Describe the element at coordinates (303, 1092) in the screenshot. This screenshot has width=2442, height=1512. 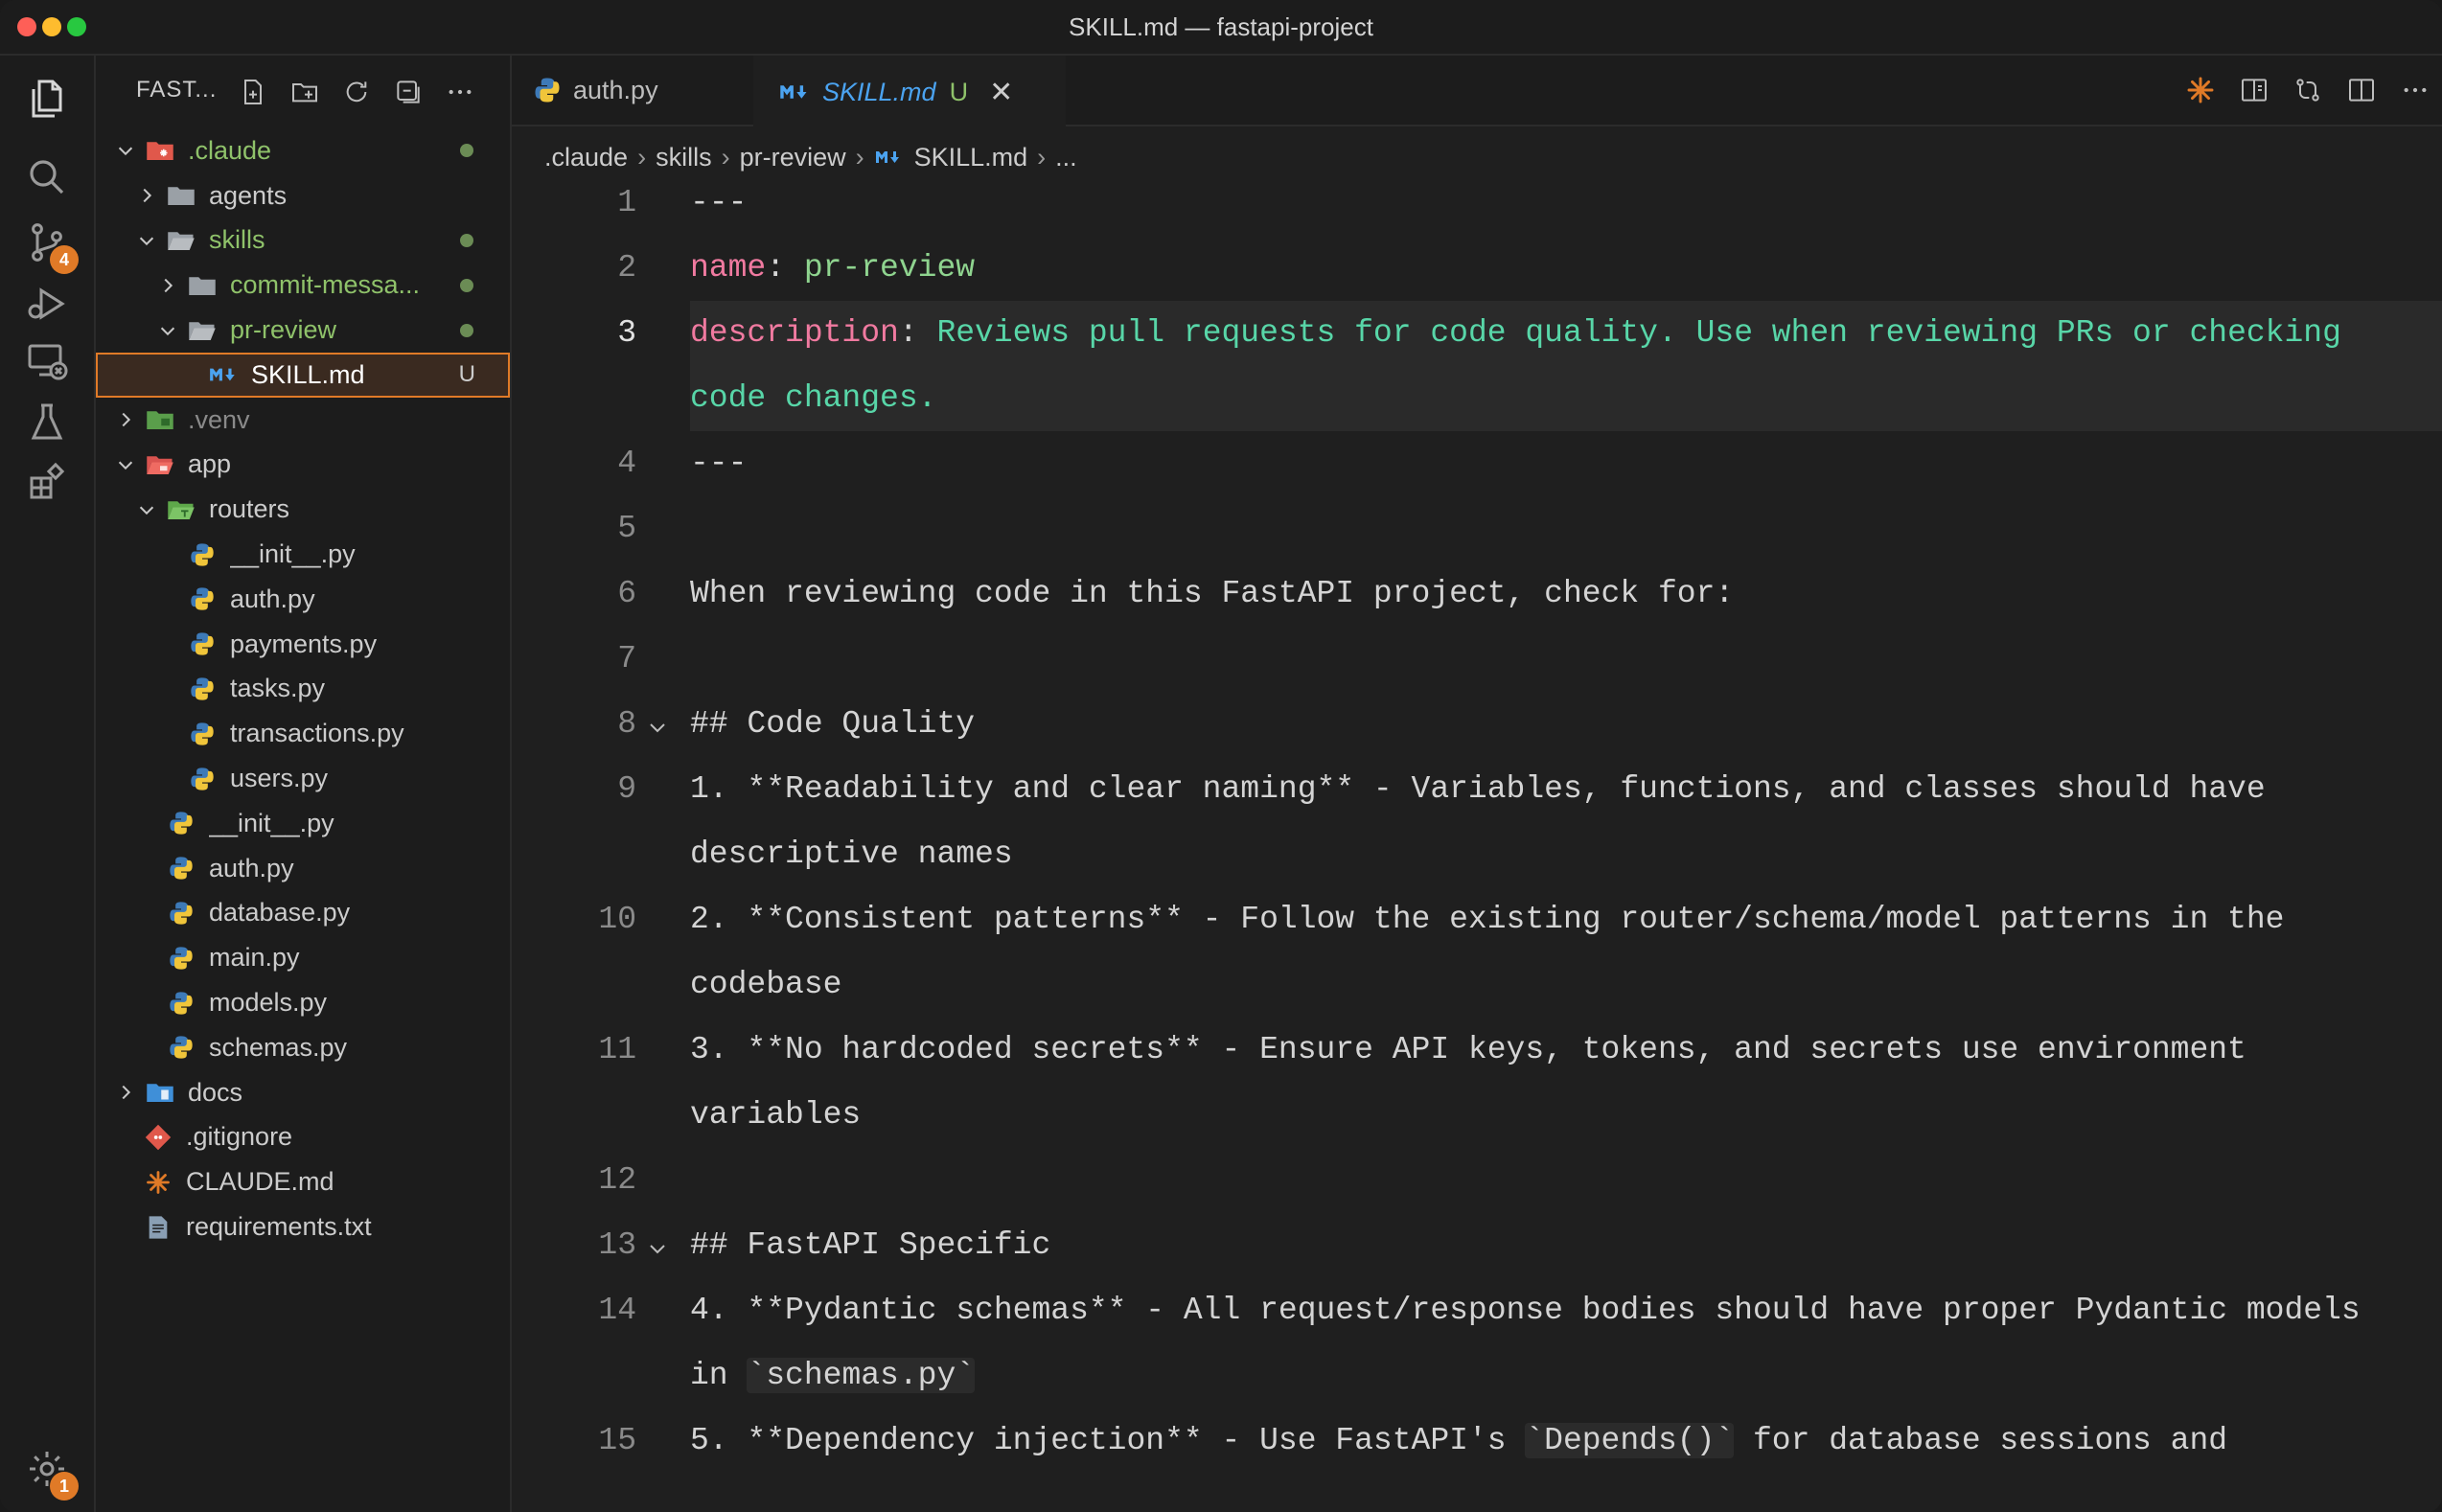
I see `tree-folder: docs` at that location.